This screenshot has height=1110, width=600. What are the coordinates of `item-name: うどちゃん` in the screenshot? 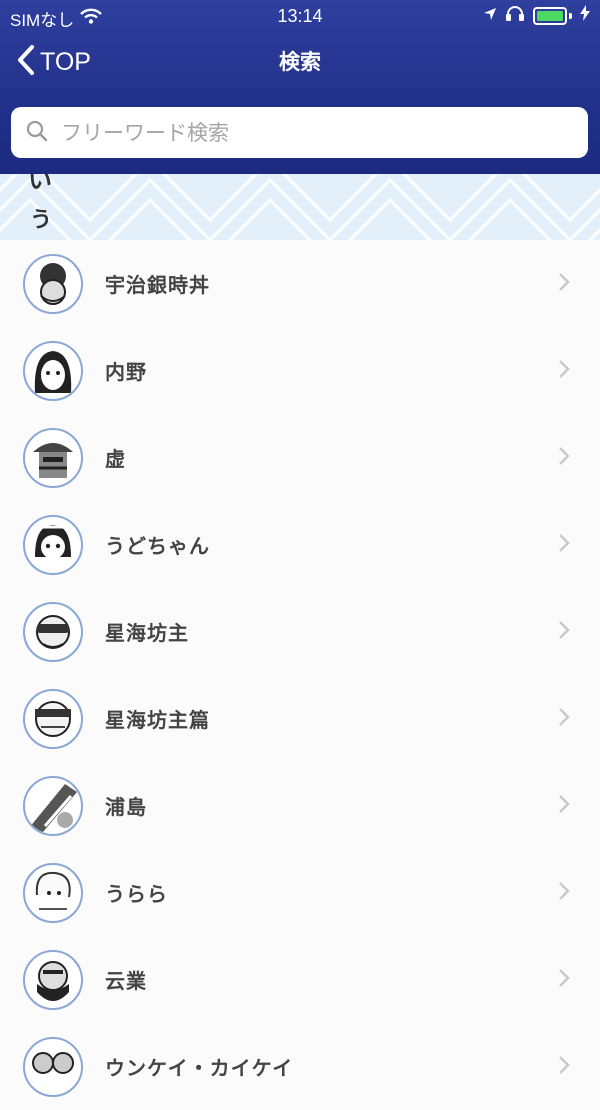 It's located at (157, 546).